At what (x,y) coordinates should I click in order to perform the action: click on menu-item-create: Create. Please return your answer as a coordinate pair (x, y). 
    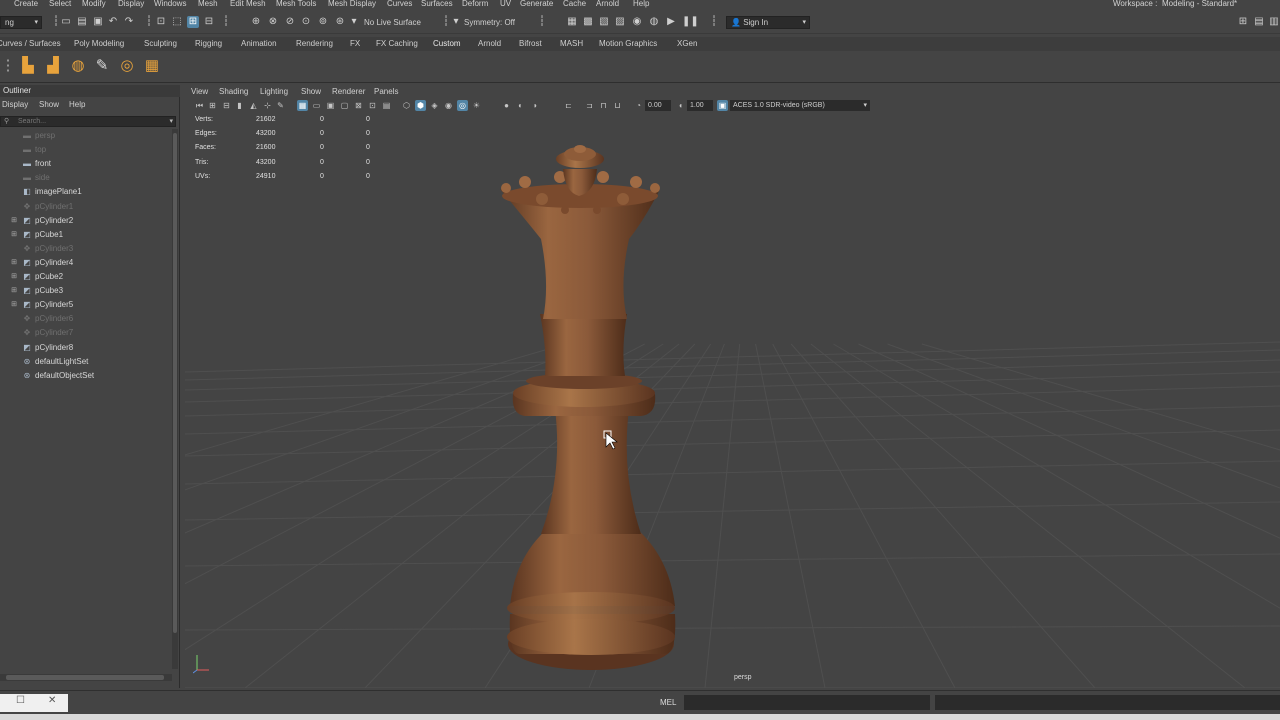
    Looking at the image, I should click on (26, 4).